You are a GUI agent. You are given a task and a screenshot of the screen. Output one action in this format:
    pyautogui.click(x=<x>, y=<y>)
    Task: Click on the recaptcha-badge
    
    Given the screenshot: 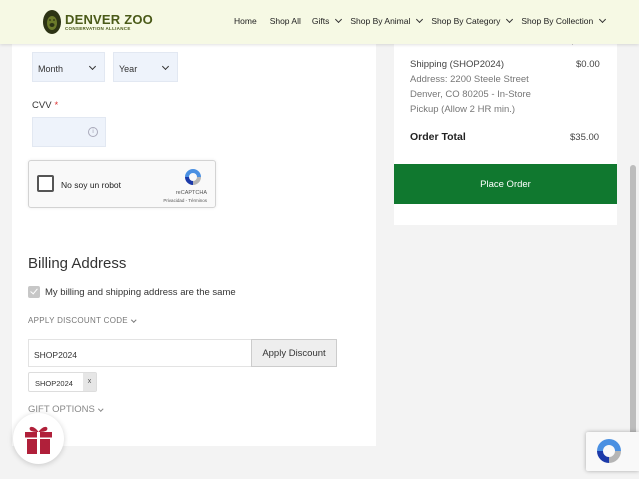 What is the action you would take?
    pyautogui.click(x=612, y=451)
    